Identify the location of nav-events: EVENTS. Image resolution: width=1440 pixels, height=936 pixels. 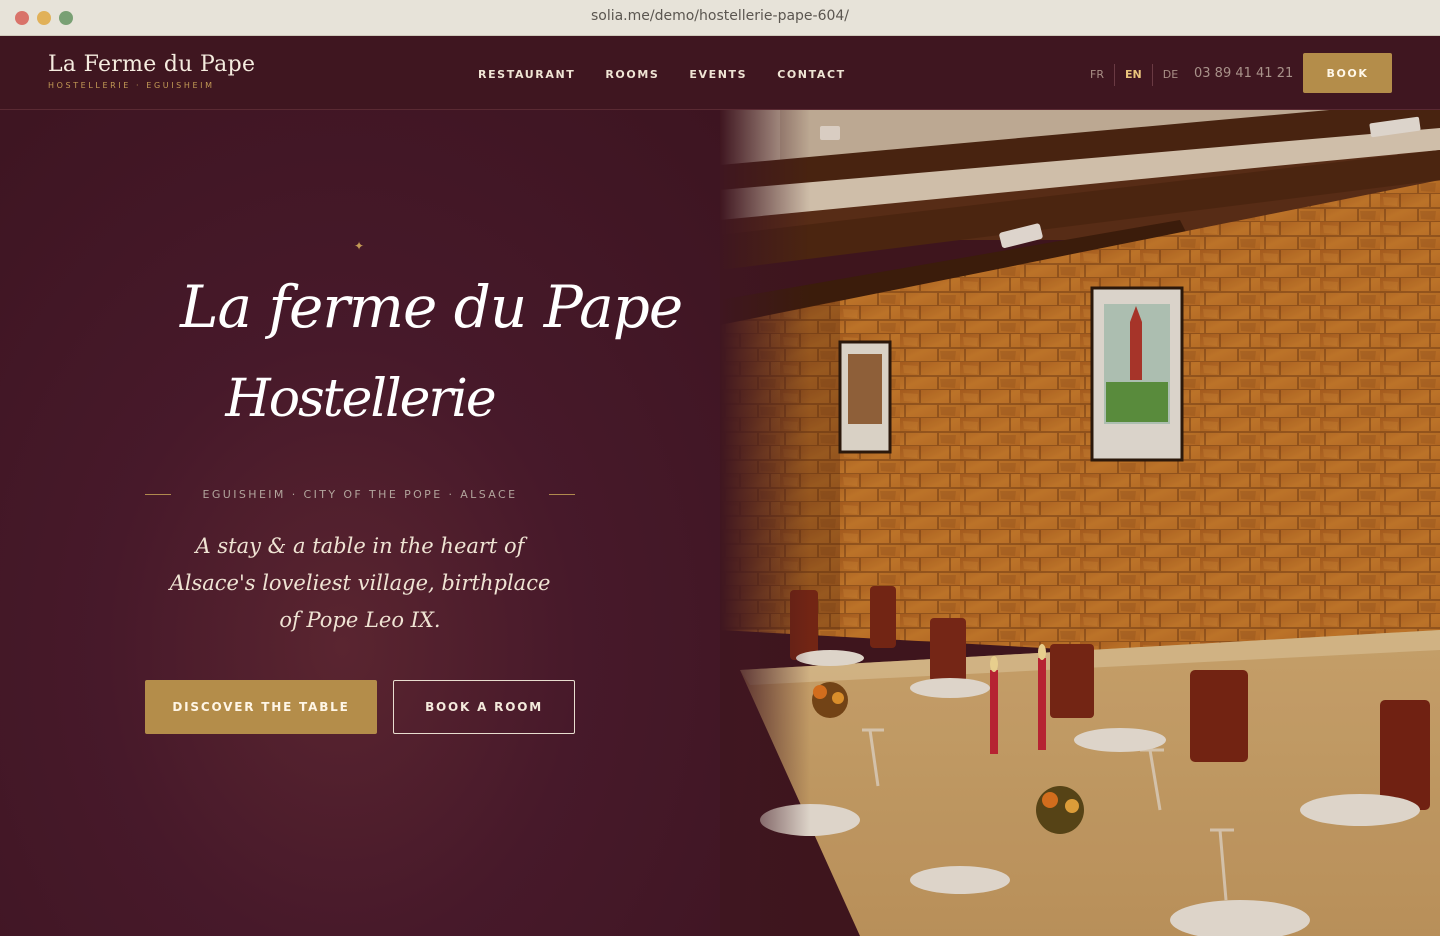
(718, 74).